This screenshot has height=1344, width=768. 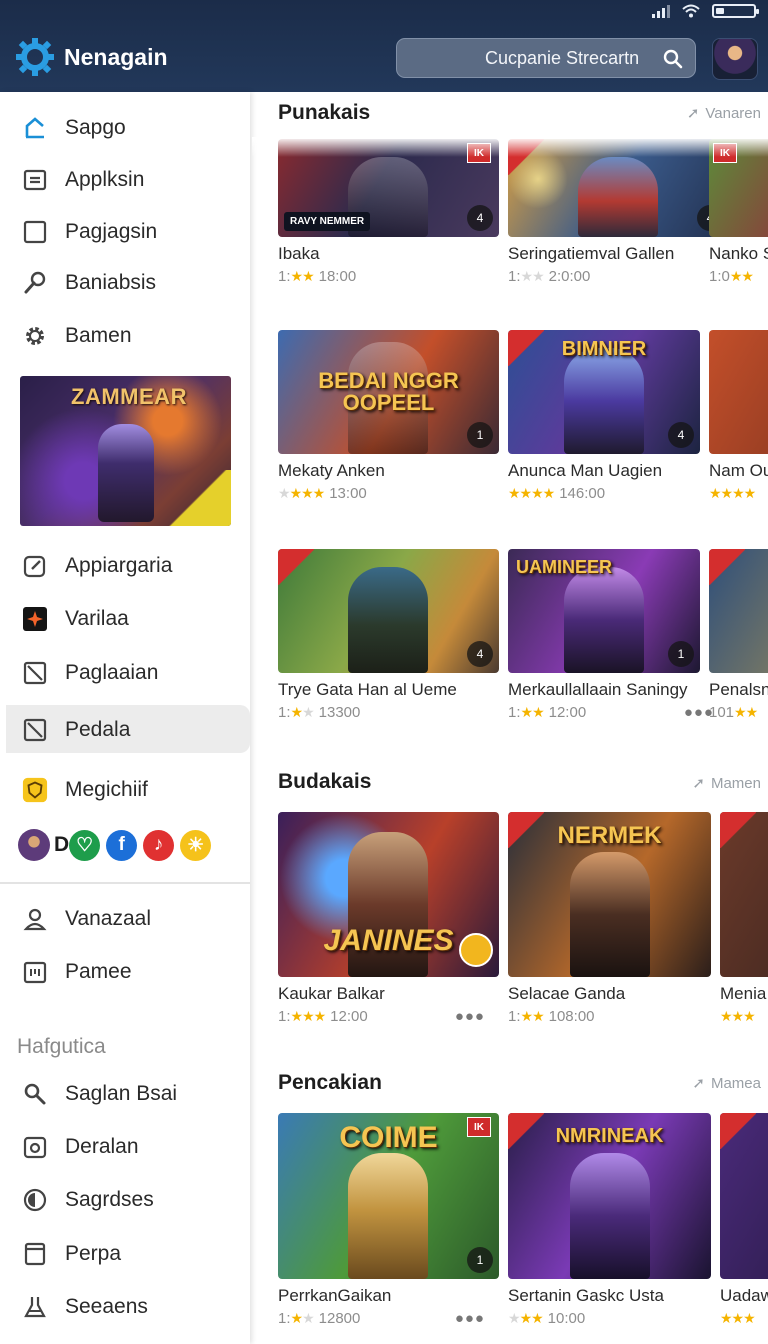 I want to click on social-row: D ♡ f ♪ ☀, so click(x=115, y=845).